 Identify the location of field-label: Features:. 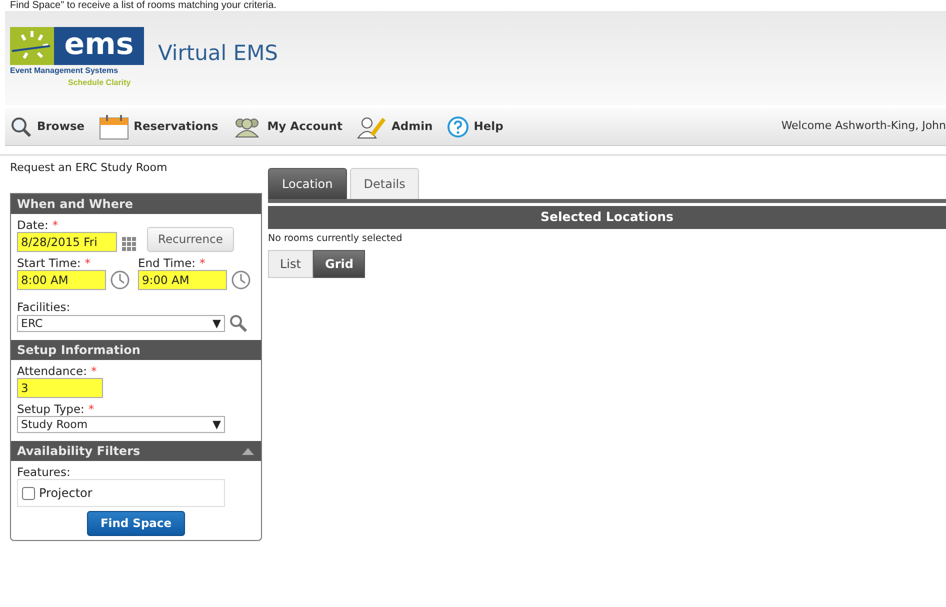
(44, 472).